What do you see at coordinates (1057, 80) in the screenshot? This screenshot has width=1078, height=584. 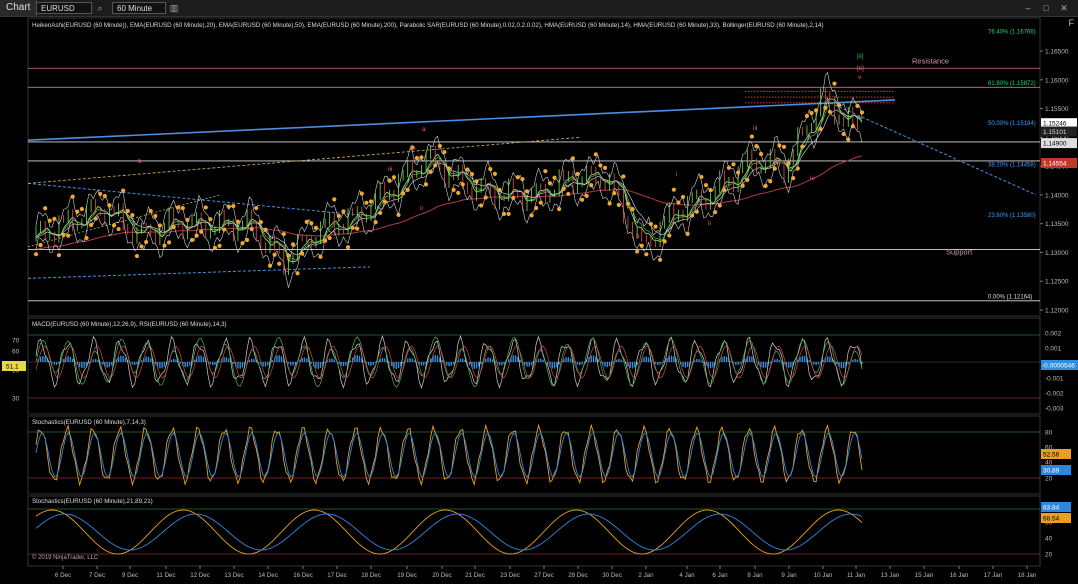 I see `price-tick-label: 1.16000` at bounding box center [1057, 80].